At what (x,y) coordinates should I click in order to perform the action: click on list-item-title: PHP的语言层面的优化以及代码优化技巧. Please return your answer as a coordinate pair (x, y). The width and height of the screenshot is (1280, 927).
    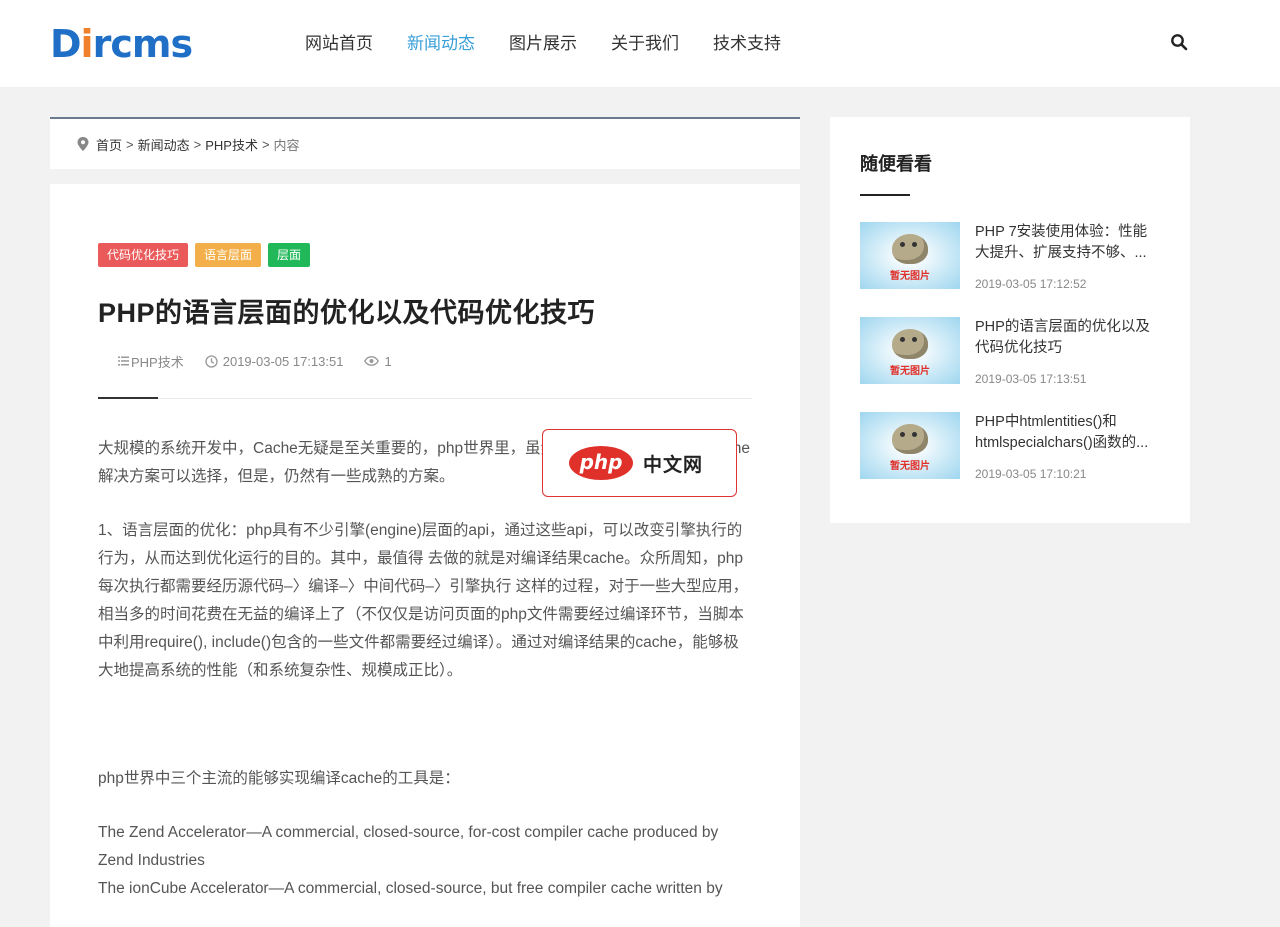
    Looking at the image, I should click on (1067, 338).